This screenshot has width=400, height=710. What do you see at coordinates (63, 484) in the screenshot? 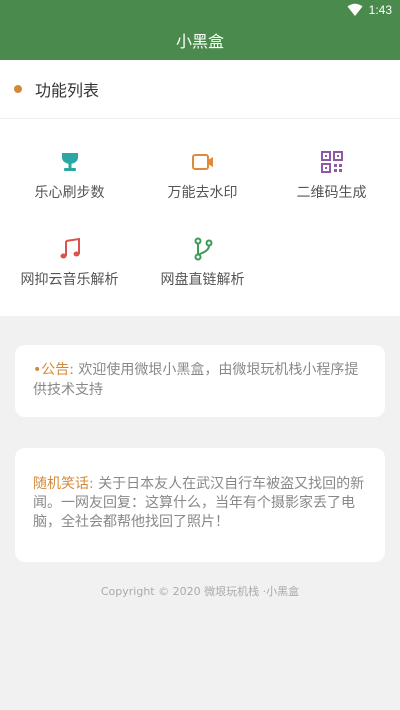
I see `joke-prefix: 随机笑话:` at bounding box center [63, 484].